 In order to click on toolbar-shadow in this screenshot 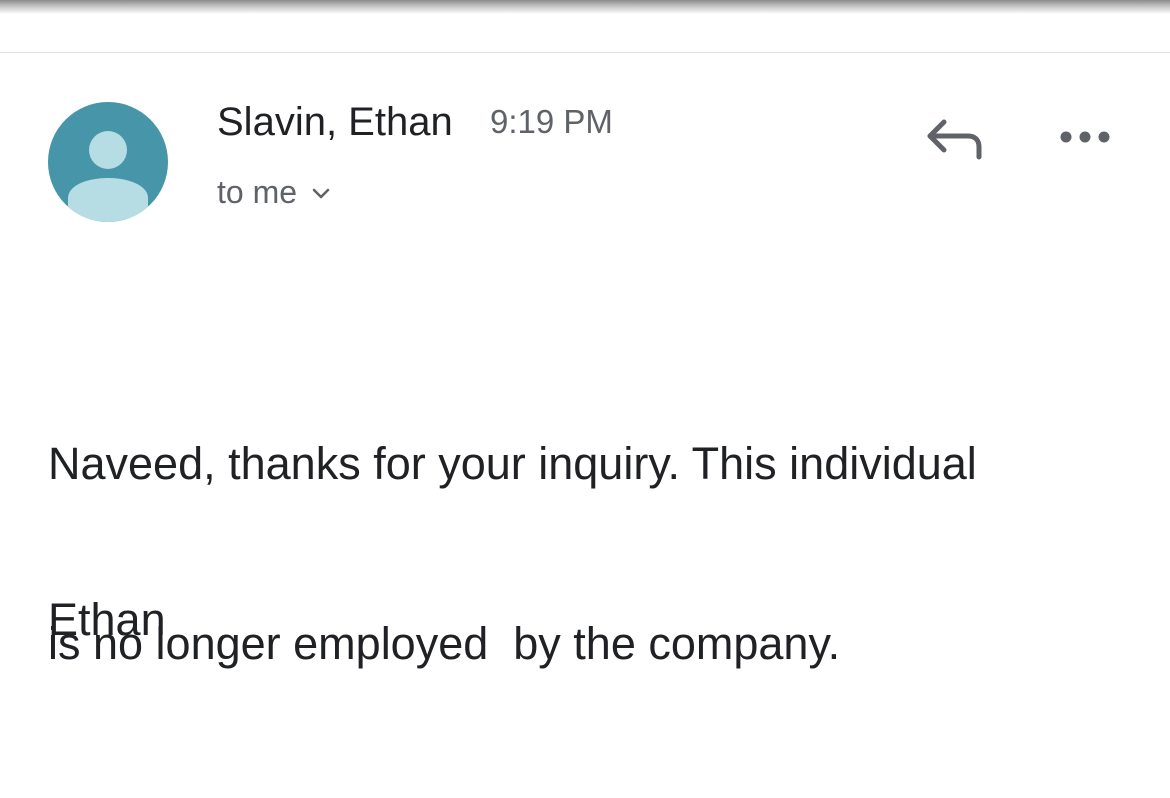, I will do `click(585, 7)`.